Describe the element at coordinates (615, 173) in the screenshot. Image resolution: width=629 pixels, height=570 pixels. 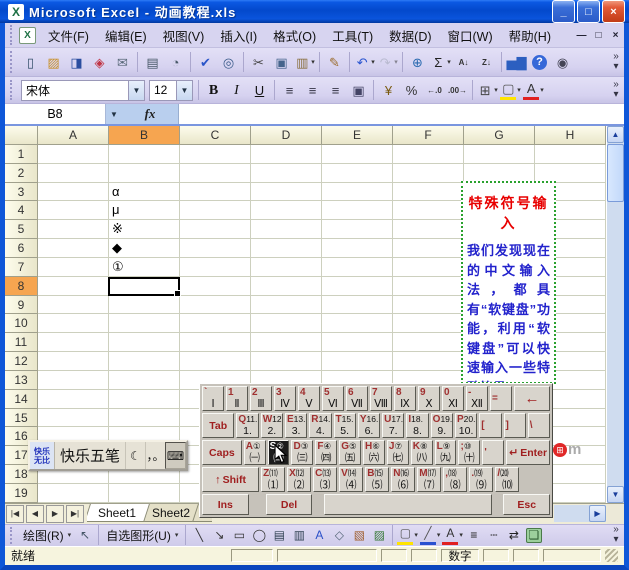
I see `vertical-scroll-thumb` at that location.